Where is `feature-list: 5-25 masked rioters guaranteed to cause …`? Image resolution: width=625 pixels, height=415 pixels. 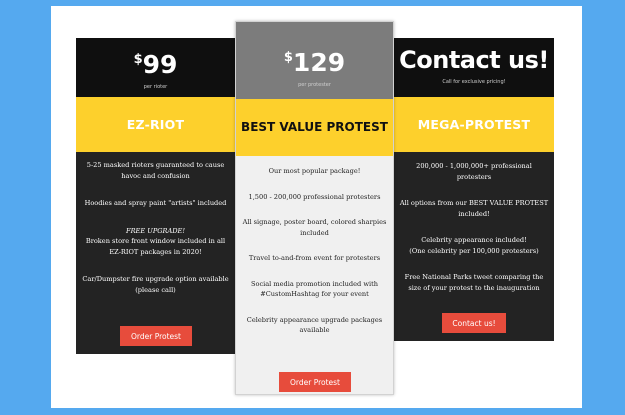 feature-list: 5-25 masked rioters guaranteed to cause … is located at coordinates (155, 223).